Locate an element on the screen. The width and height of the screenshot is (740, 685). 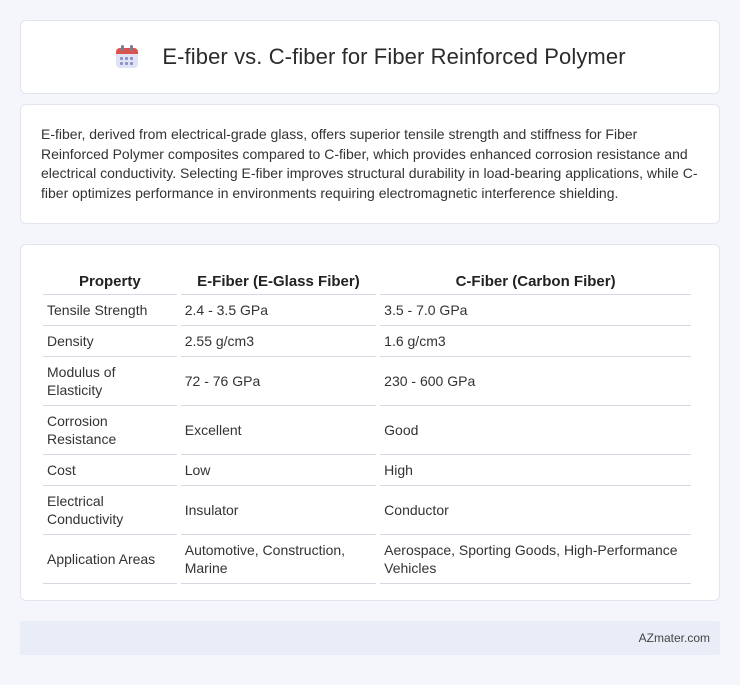
property-cell: Application Areas is located at coordinates (110, 559).